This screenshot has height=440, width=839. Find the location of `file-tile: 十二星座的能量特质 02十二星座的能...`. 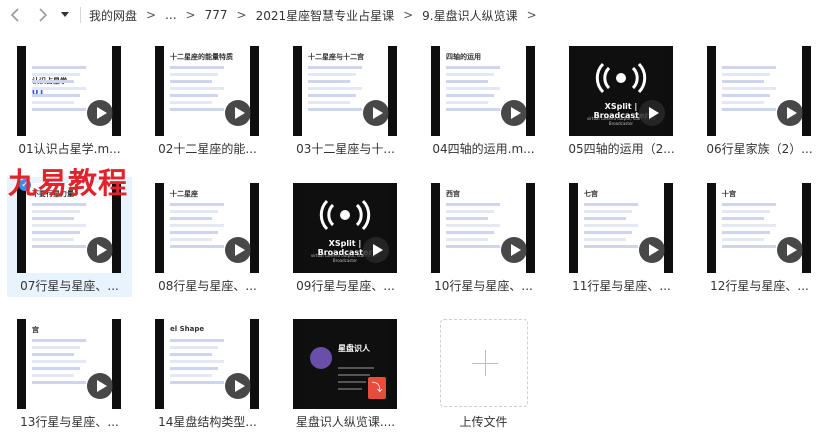

file-tile: 十二星座的能量特质 02十二星座的能... is located at coordinates (207, 100).